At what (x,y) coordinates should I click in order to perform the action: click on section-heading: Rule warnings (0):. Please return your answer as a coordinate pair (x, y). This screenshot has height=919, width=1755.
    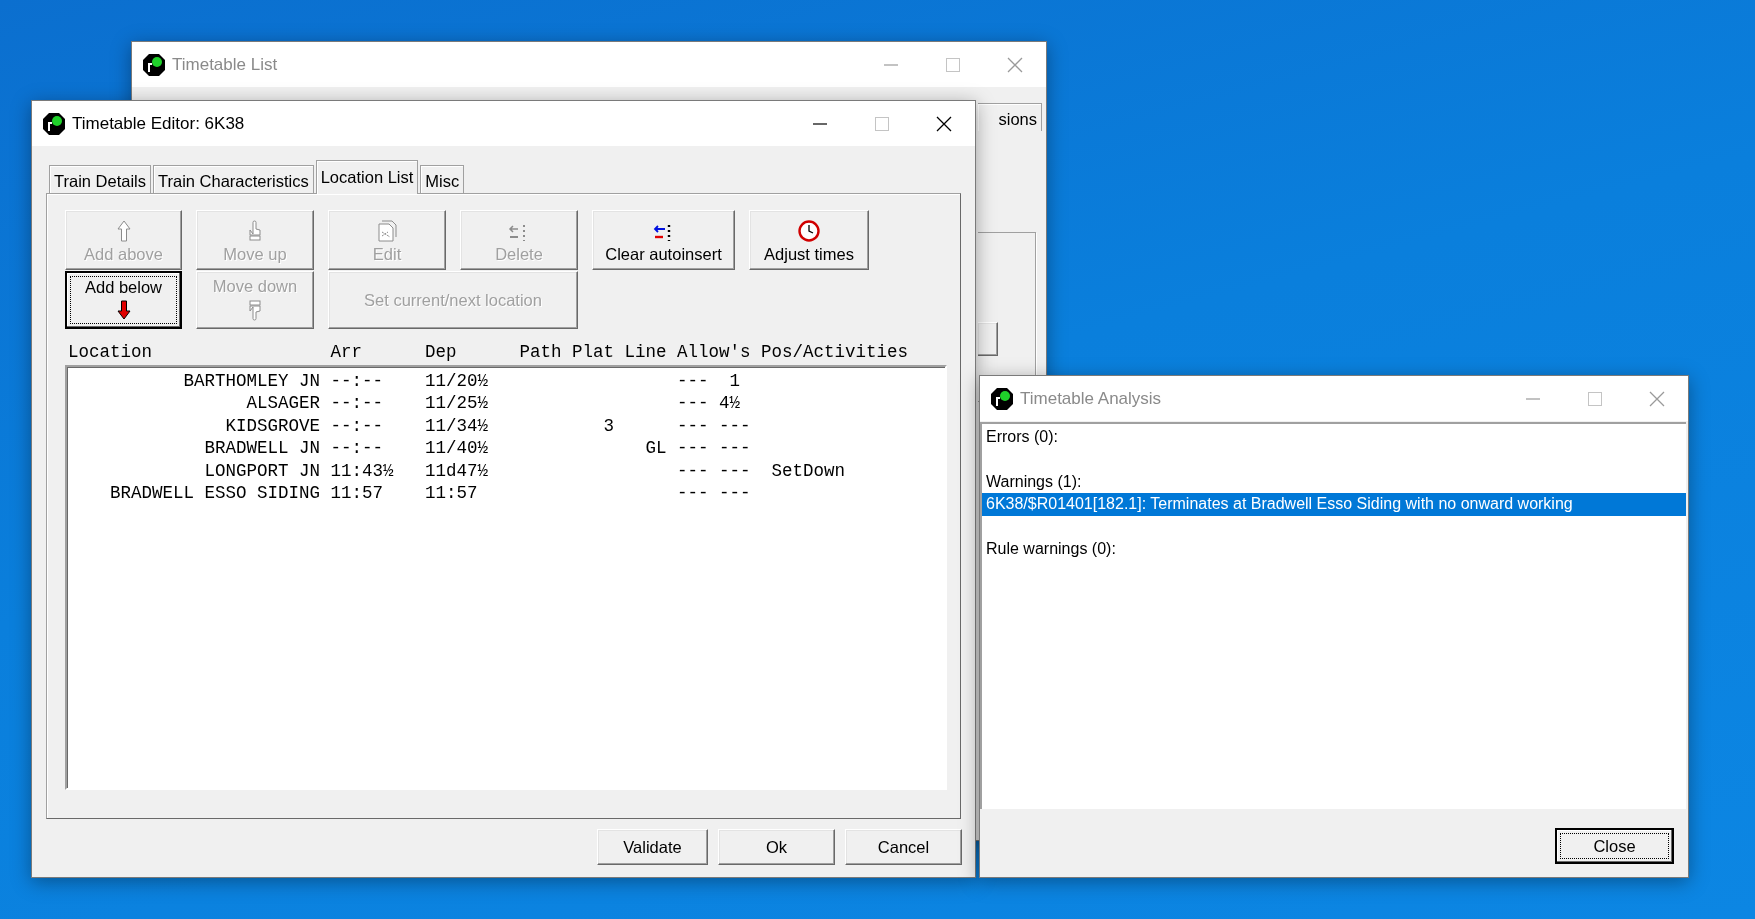
    Looking at the image, I should click on (1051, 549).